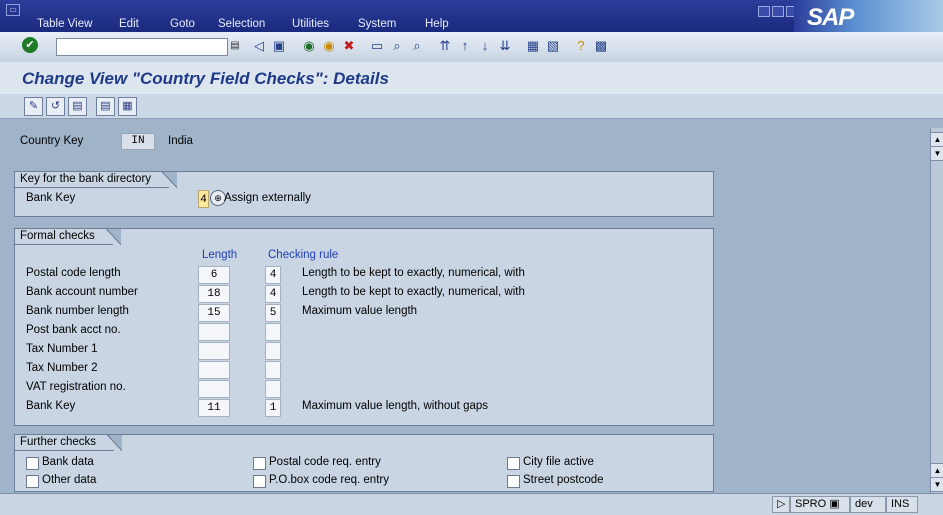  Describe the element at coordinates (781, 504) in the screenshot. I see `status-expand-icon: ▷` at that location.